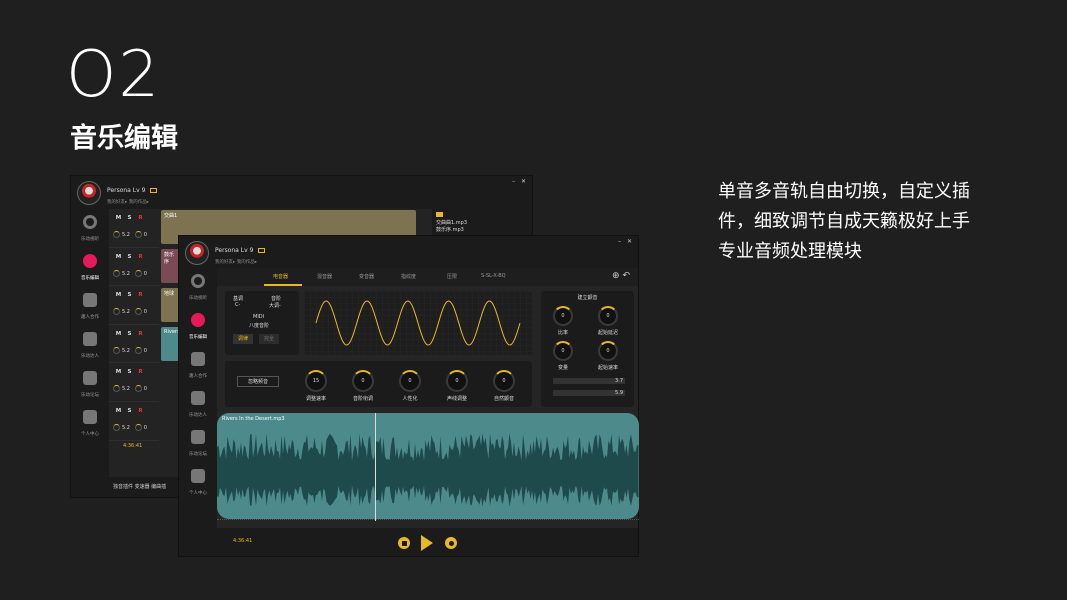 The image size is (1067, 600). Describe the element at coordinates (243, 339) in the screenshot. I see `tune-button: 调律` at that location.